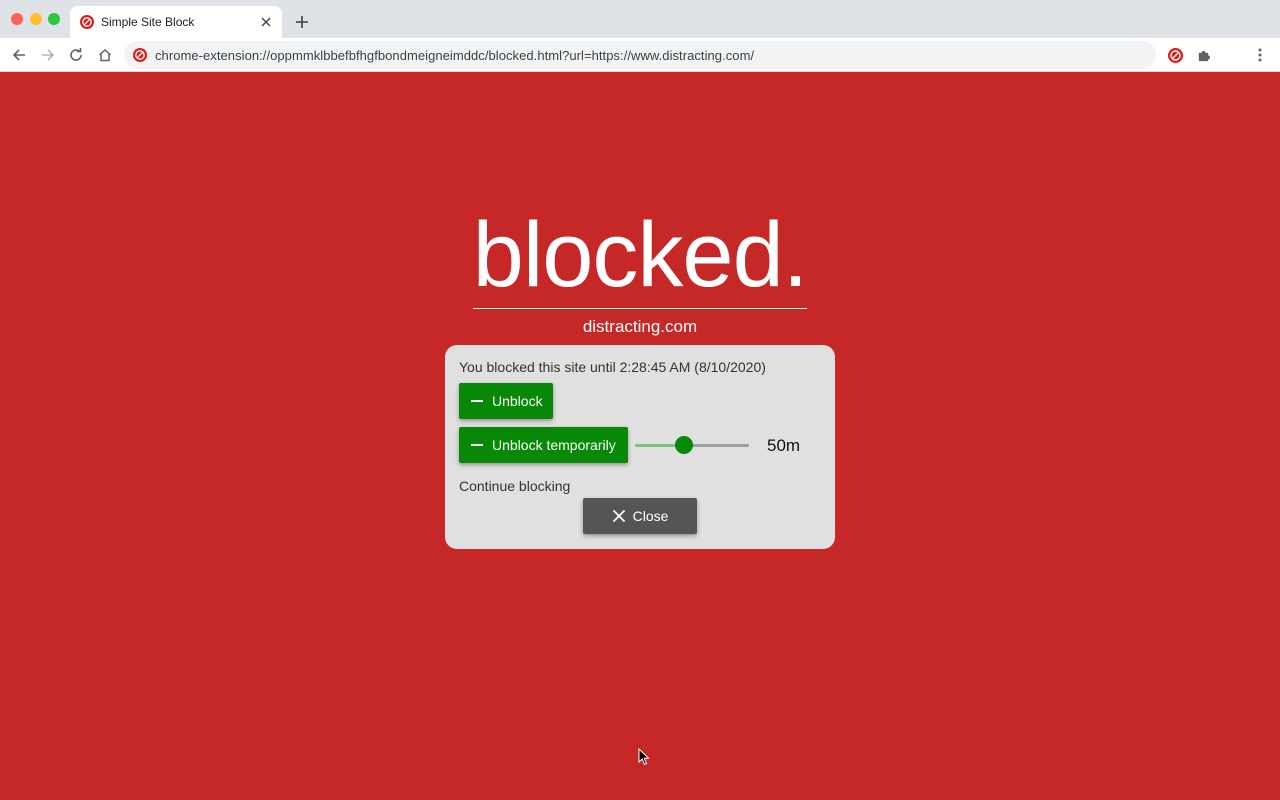  Describe the element at coordinates (684, 445) in the screenshot. I see `slider-thumb` at that location.